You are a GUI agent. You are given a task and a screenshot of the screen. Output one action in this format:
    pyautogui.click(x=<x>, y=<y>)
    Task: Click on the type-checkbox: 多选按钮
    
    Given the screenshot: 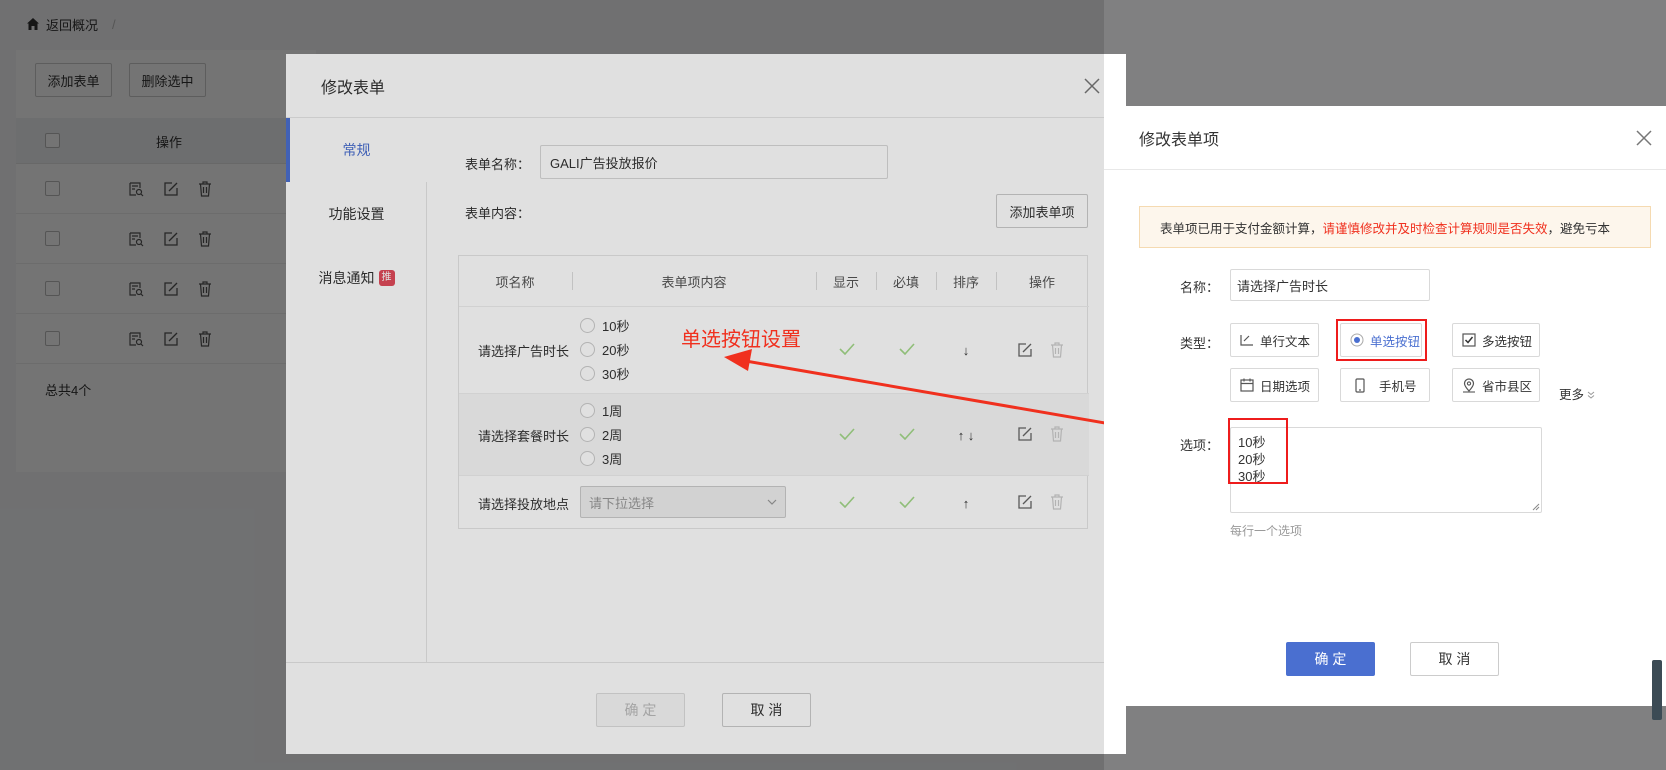 What is the action you would take?
    pyautogui.click(x=1496, y=340)
    